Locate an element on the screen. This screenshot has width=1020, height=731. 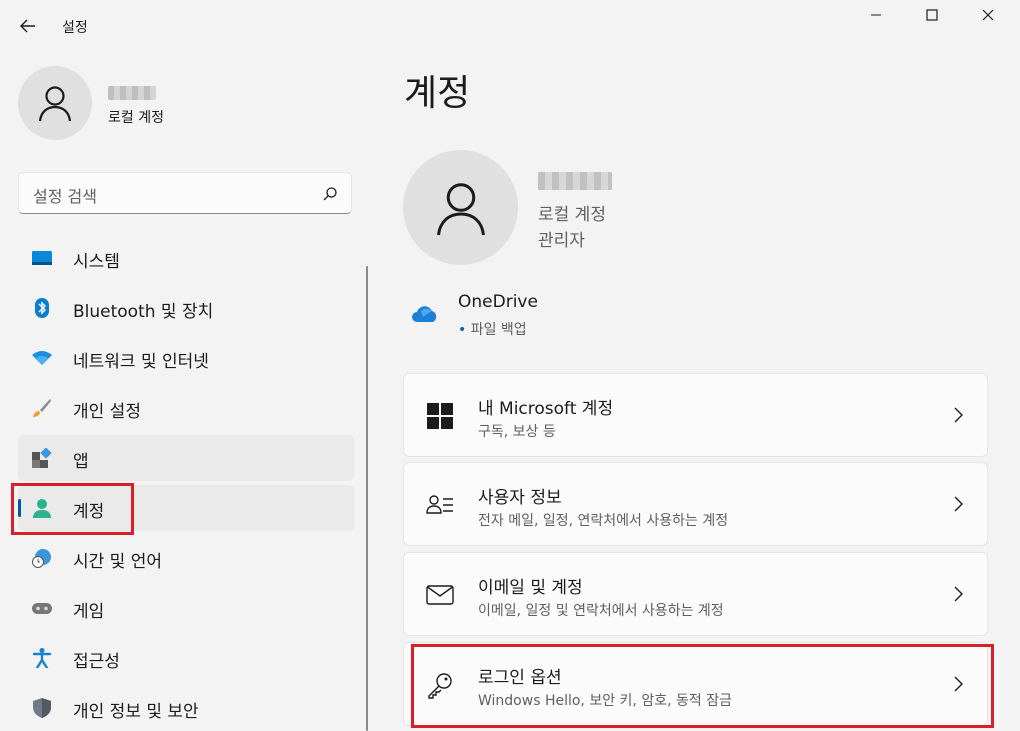
card-email-accounts: 이메일 및 계정 이메일, 일정 및 연락처에서 사용하는 계정 is located at coordinates (695, 594).